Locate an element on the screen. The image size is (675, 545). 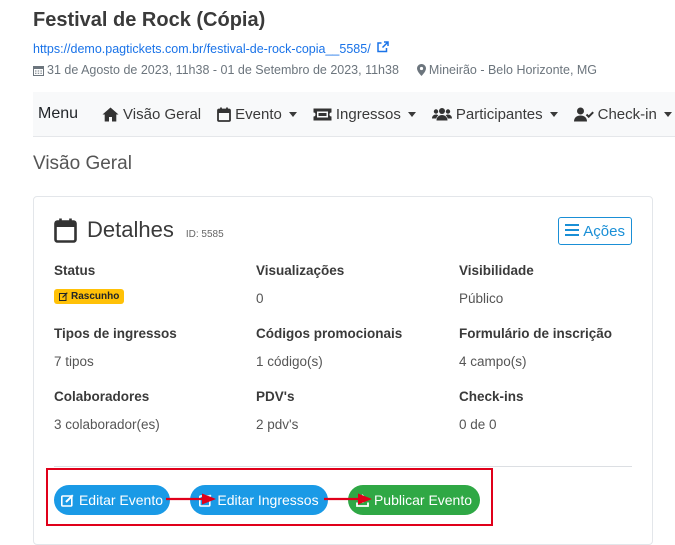
nav-item-label: Evento is located at coordinates (258, 114).